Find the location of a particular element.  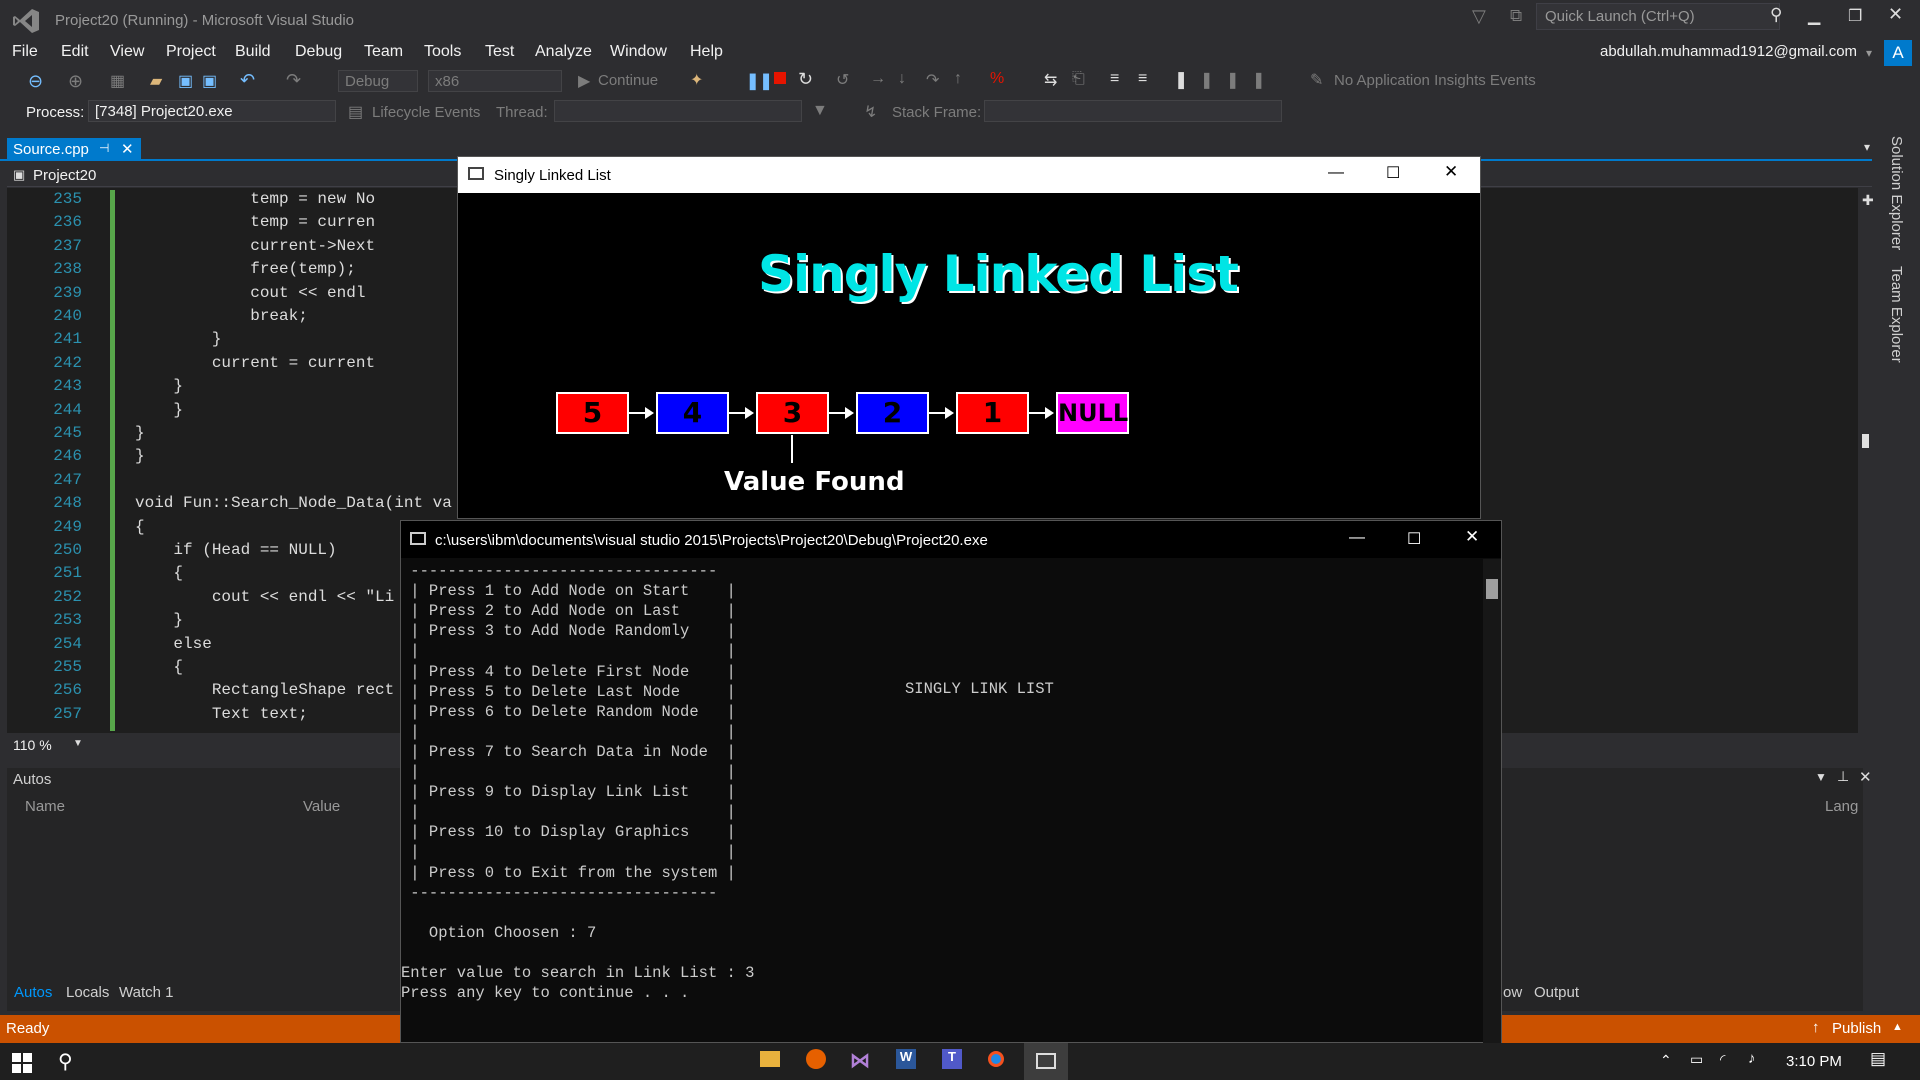

panel-menu-icon: ▼ is located at coordinates (1821, 777).